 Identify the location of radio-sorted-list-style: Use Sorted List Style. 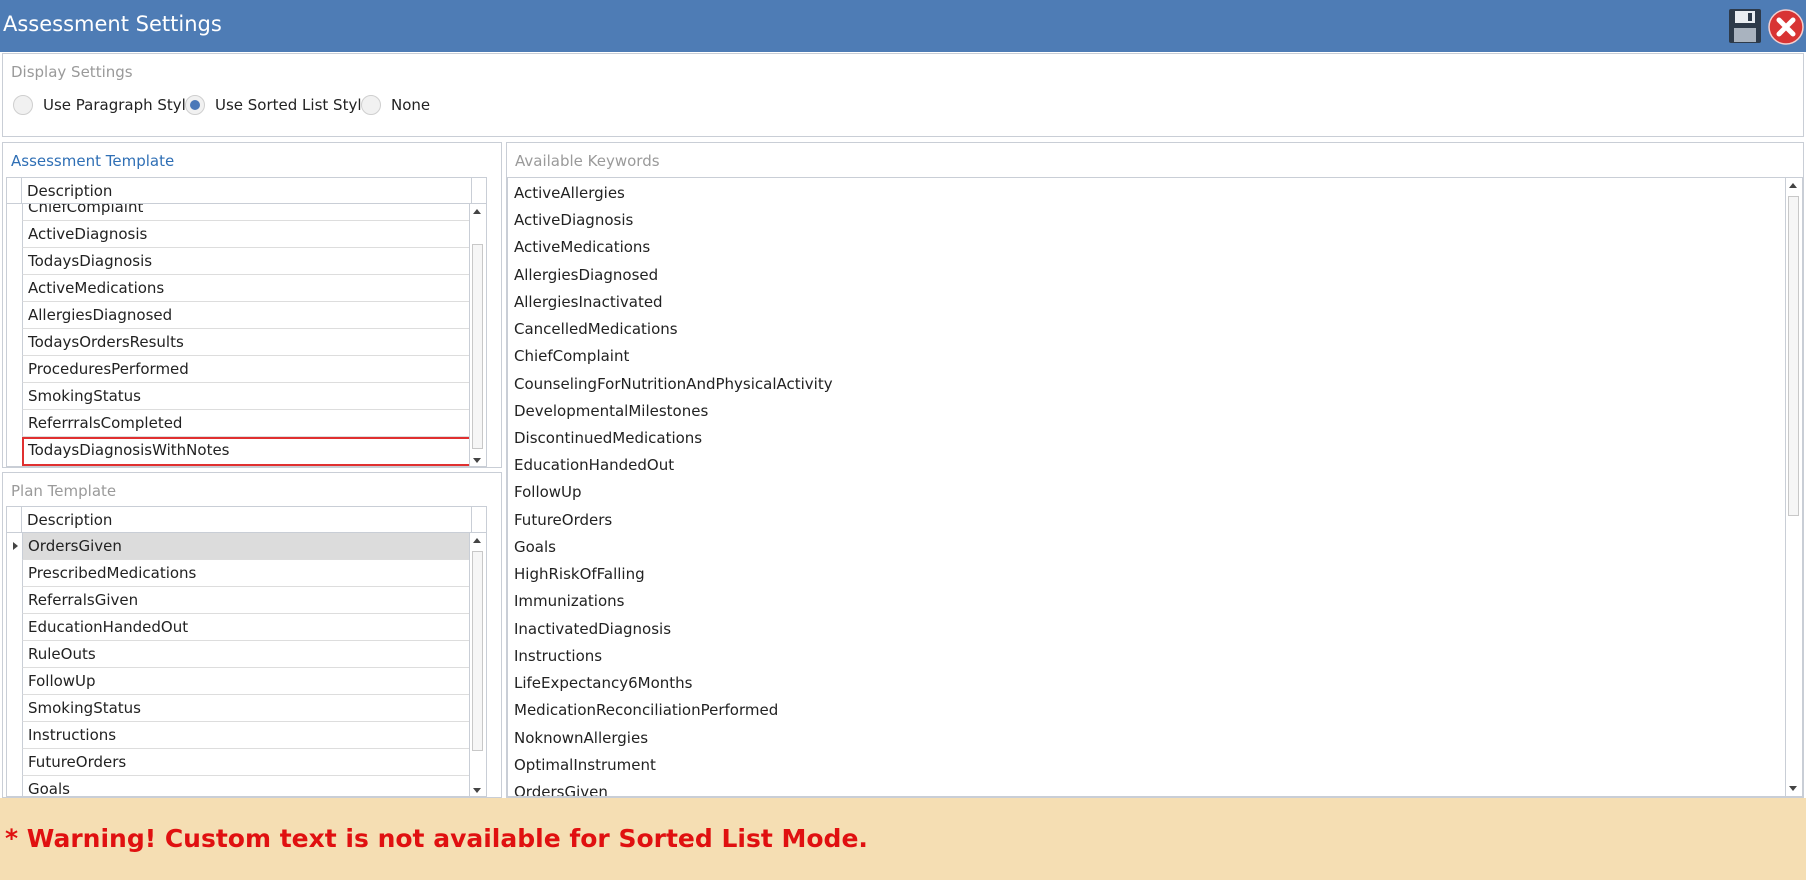
(278, 107).